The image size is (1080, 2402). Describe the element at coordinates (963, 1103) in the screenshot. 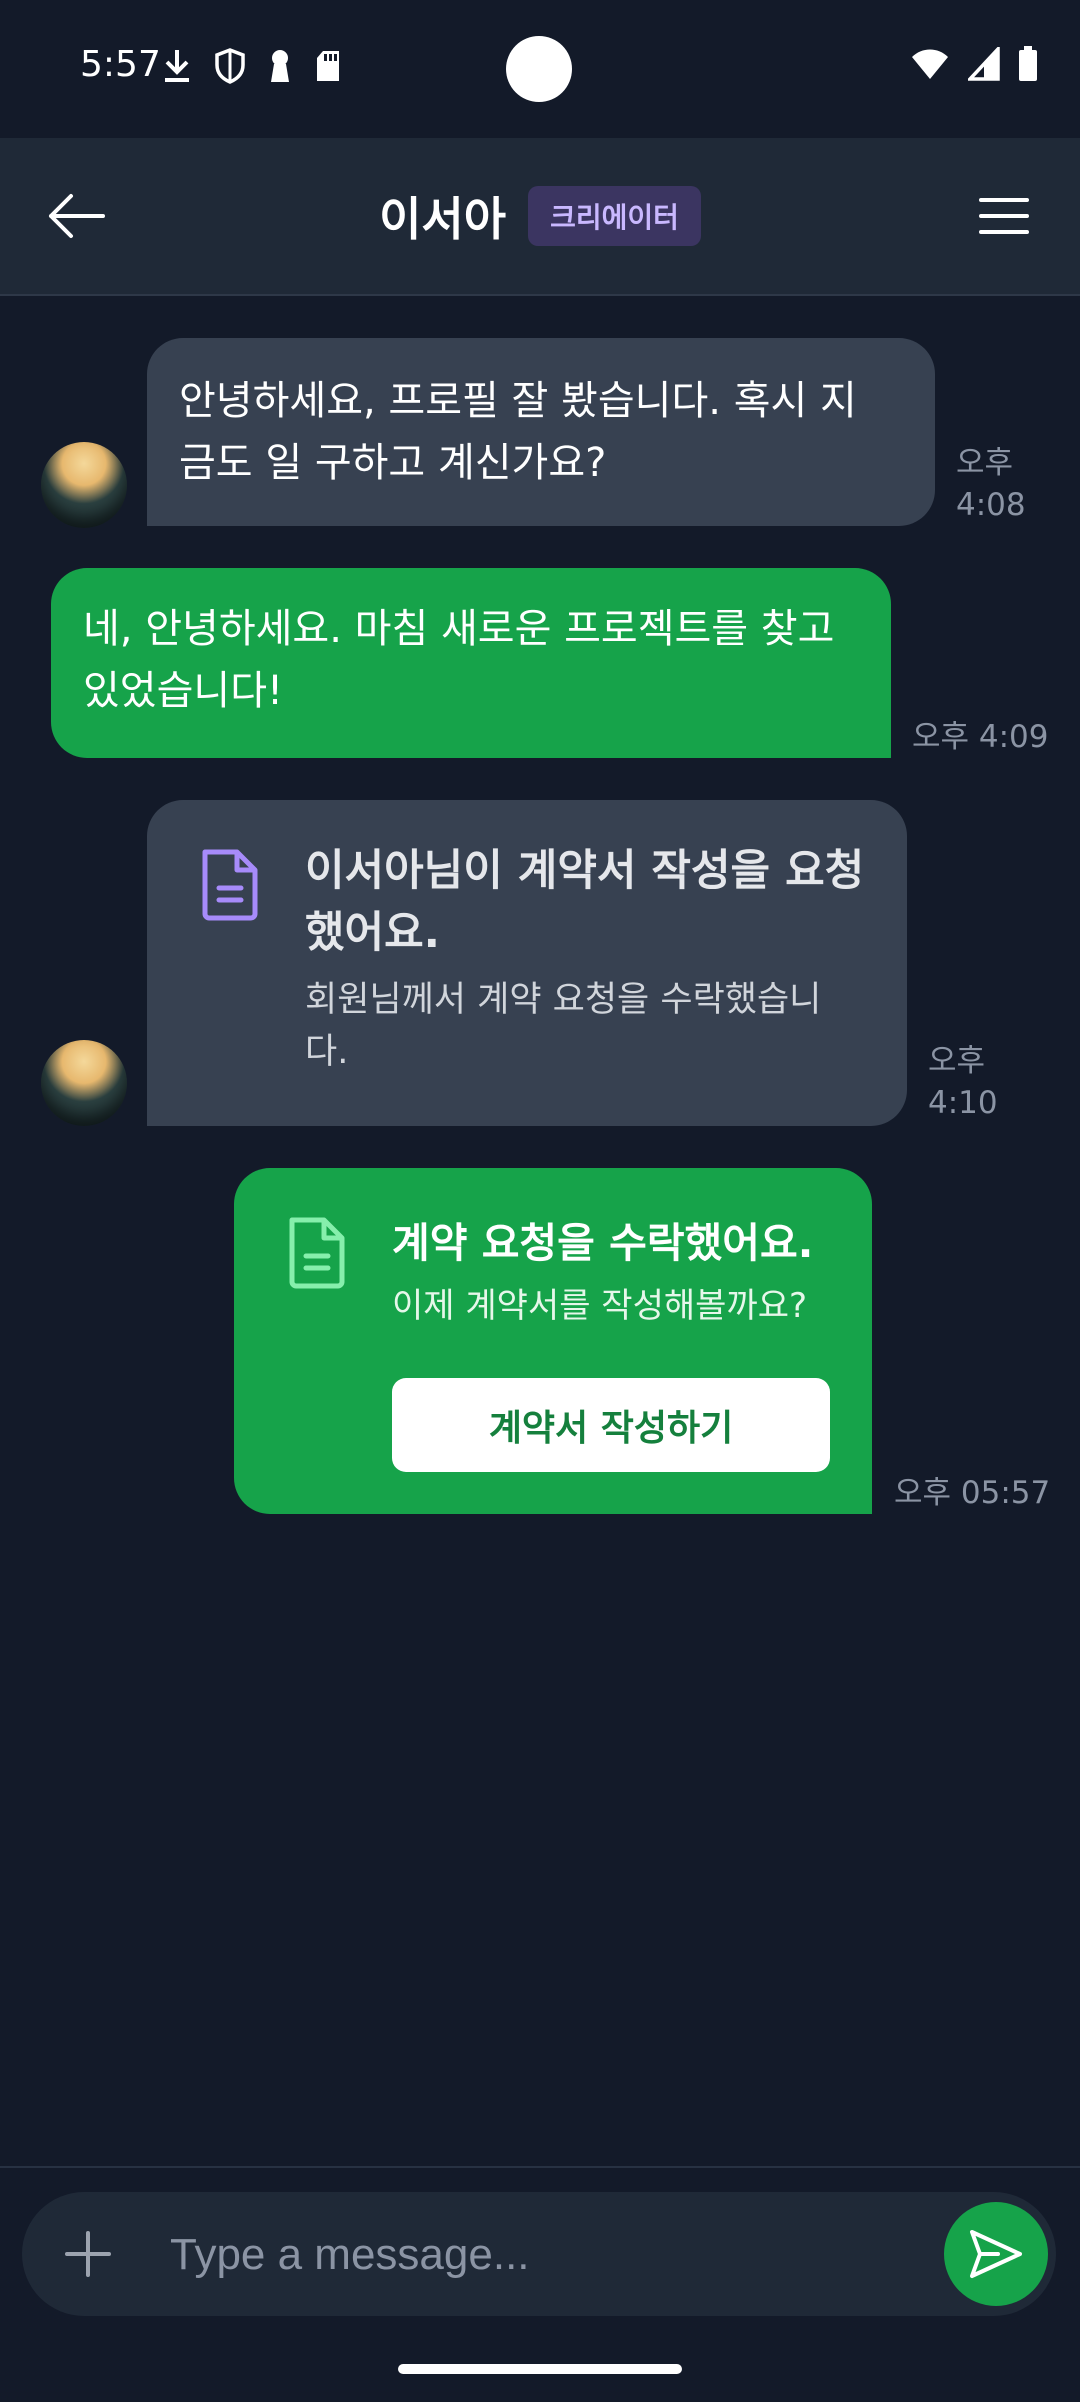

I see `time-value: 4:10` at that location.